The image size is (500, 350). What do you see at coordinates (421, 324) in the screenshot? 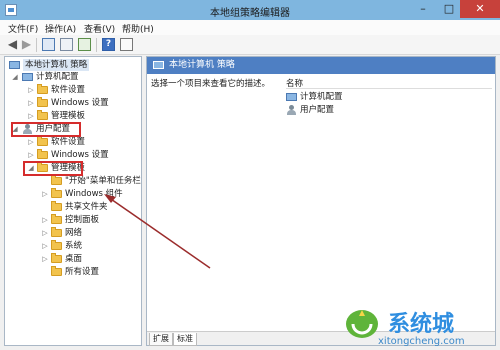
I see `watermark-brand: 系统城` at bounding box center [421, 324].